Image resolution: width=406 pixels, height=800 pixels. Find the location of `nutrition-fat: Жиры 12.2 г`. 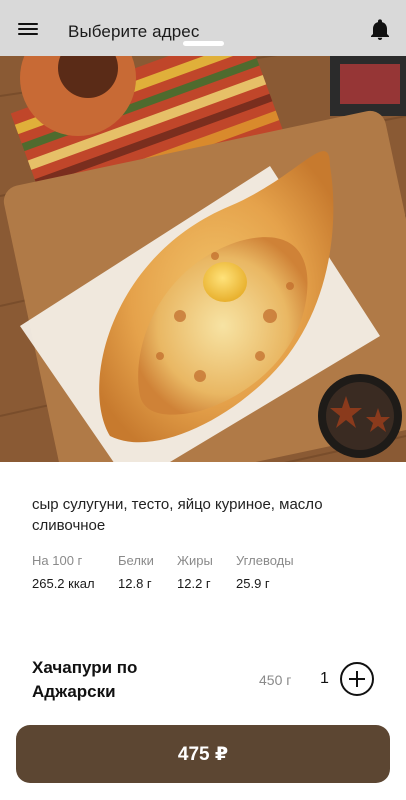

nutrition-fat: Жиры 12.2 г is located at coordinates (206, 572).